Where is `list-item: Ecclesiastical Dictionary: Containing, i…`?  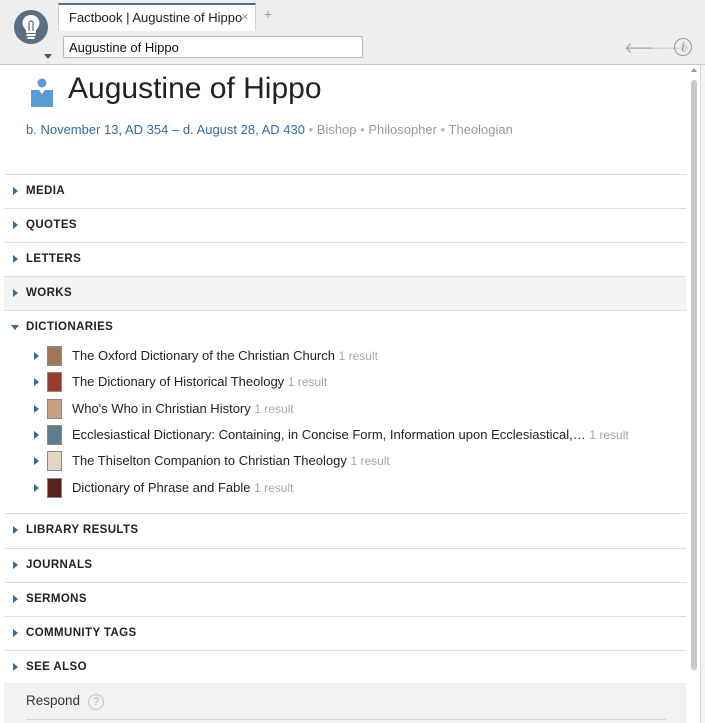 list-item: Ecclesiastical Dictionary: Containing, i… is located at coordinates (345, 436).